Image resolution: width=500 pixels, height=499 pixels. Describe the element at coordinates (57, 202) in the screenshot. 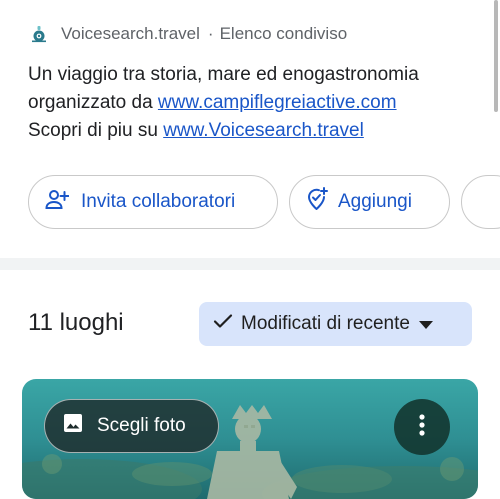

I see `add-person-icon` at that location.